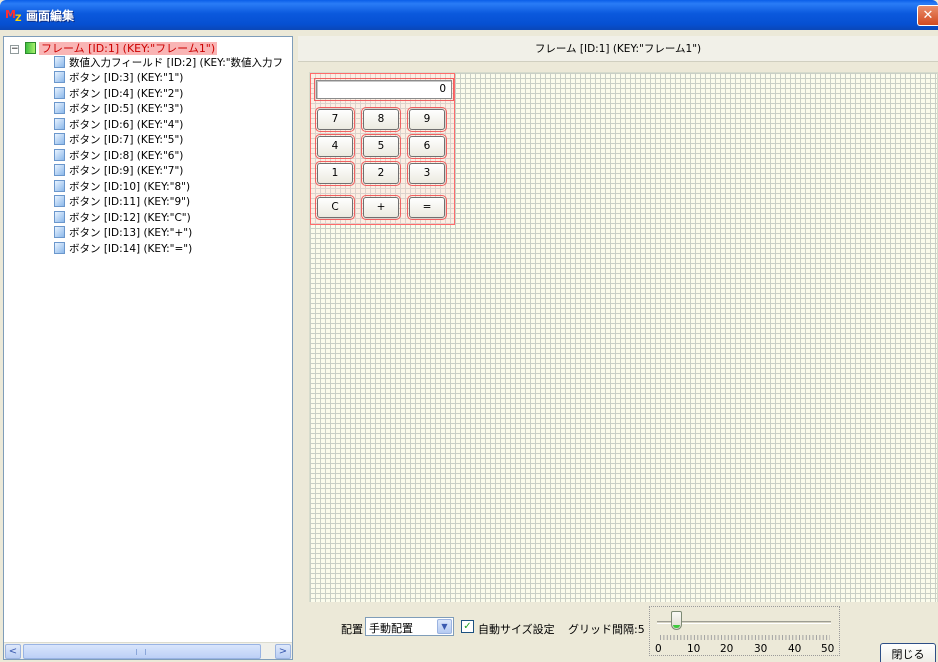 The width and height of the screenshot is (938, 662). Describe the element at coordinates (676, 620) in the screenshot. I see `slider-thumb` at that location.